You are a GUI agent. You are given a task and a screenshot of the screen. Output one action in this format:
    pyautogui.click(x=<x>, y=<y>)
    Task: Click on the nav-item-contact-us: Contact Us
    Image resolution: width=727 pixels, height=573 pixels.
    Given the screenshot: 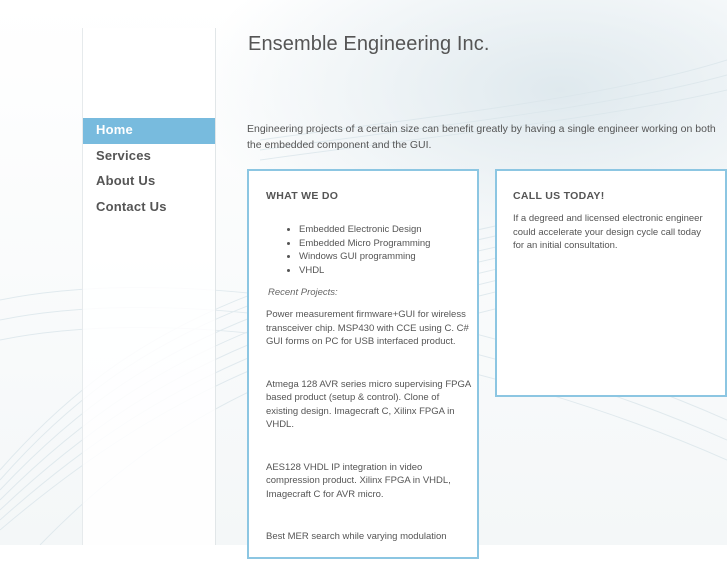 What is the action you would take?
    pyautogui.click(x=149, y=208)
    